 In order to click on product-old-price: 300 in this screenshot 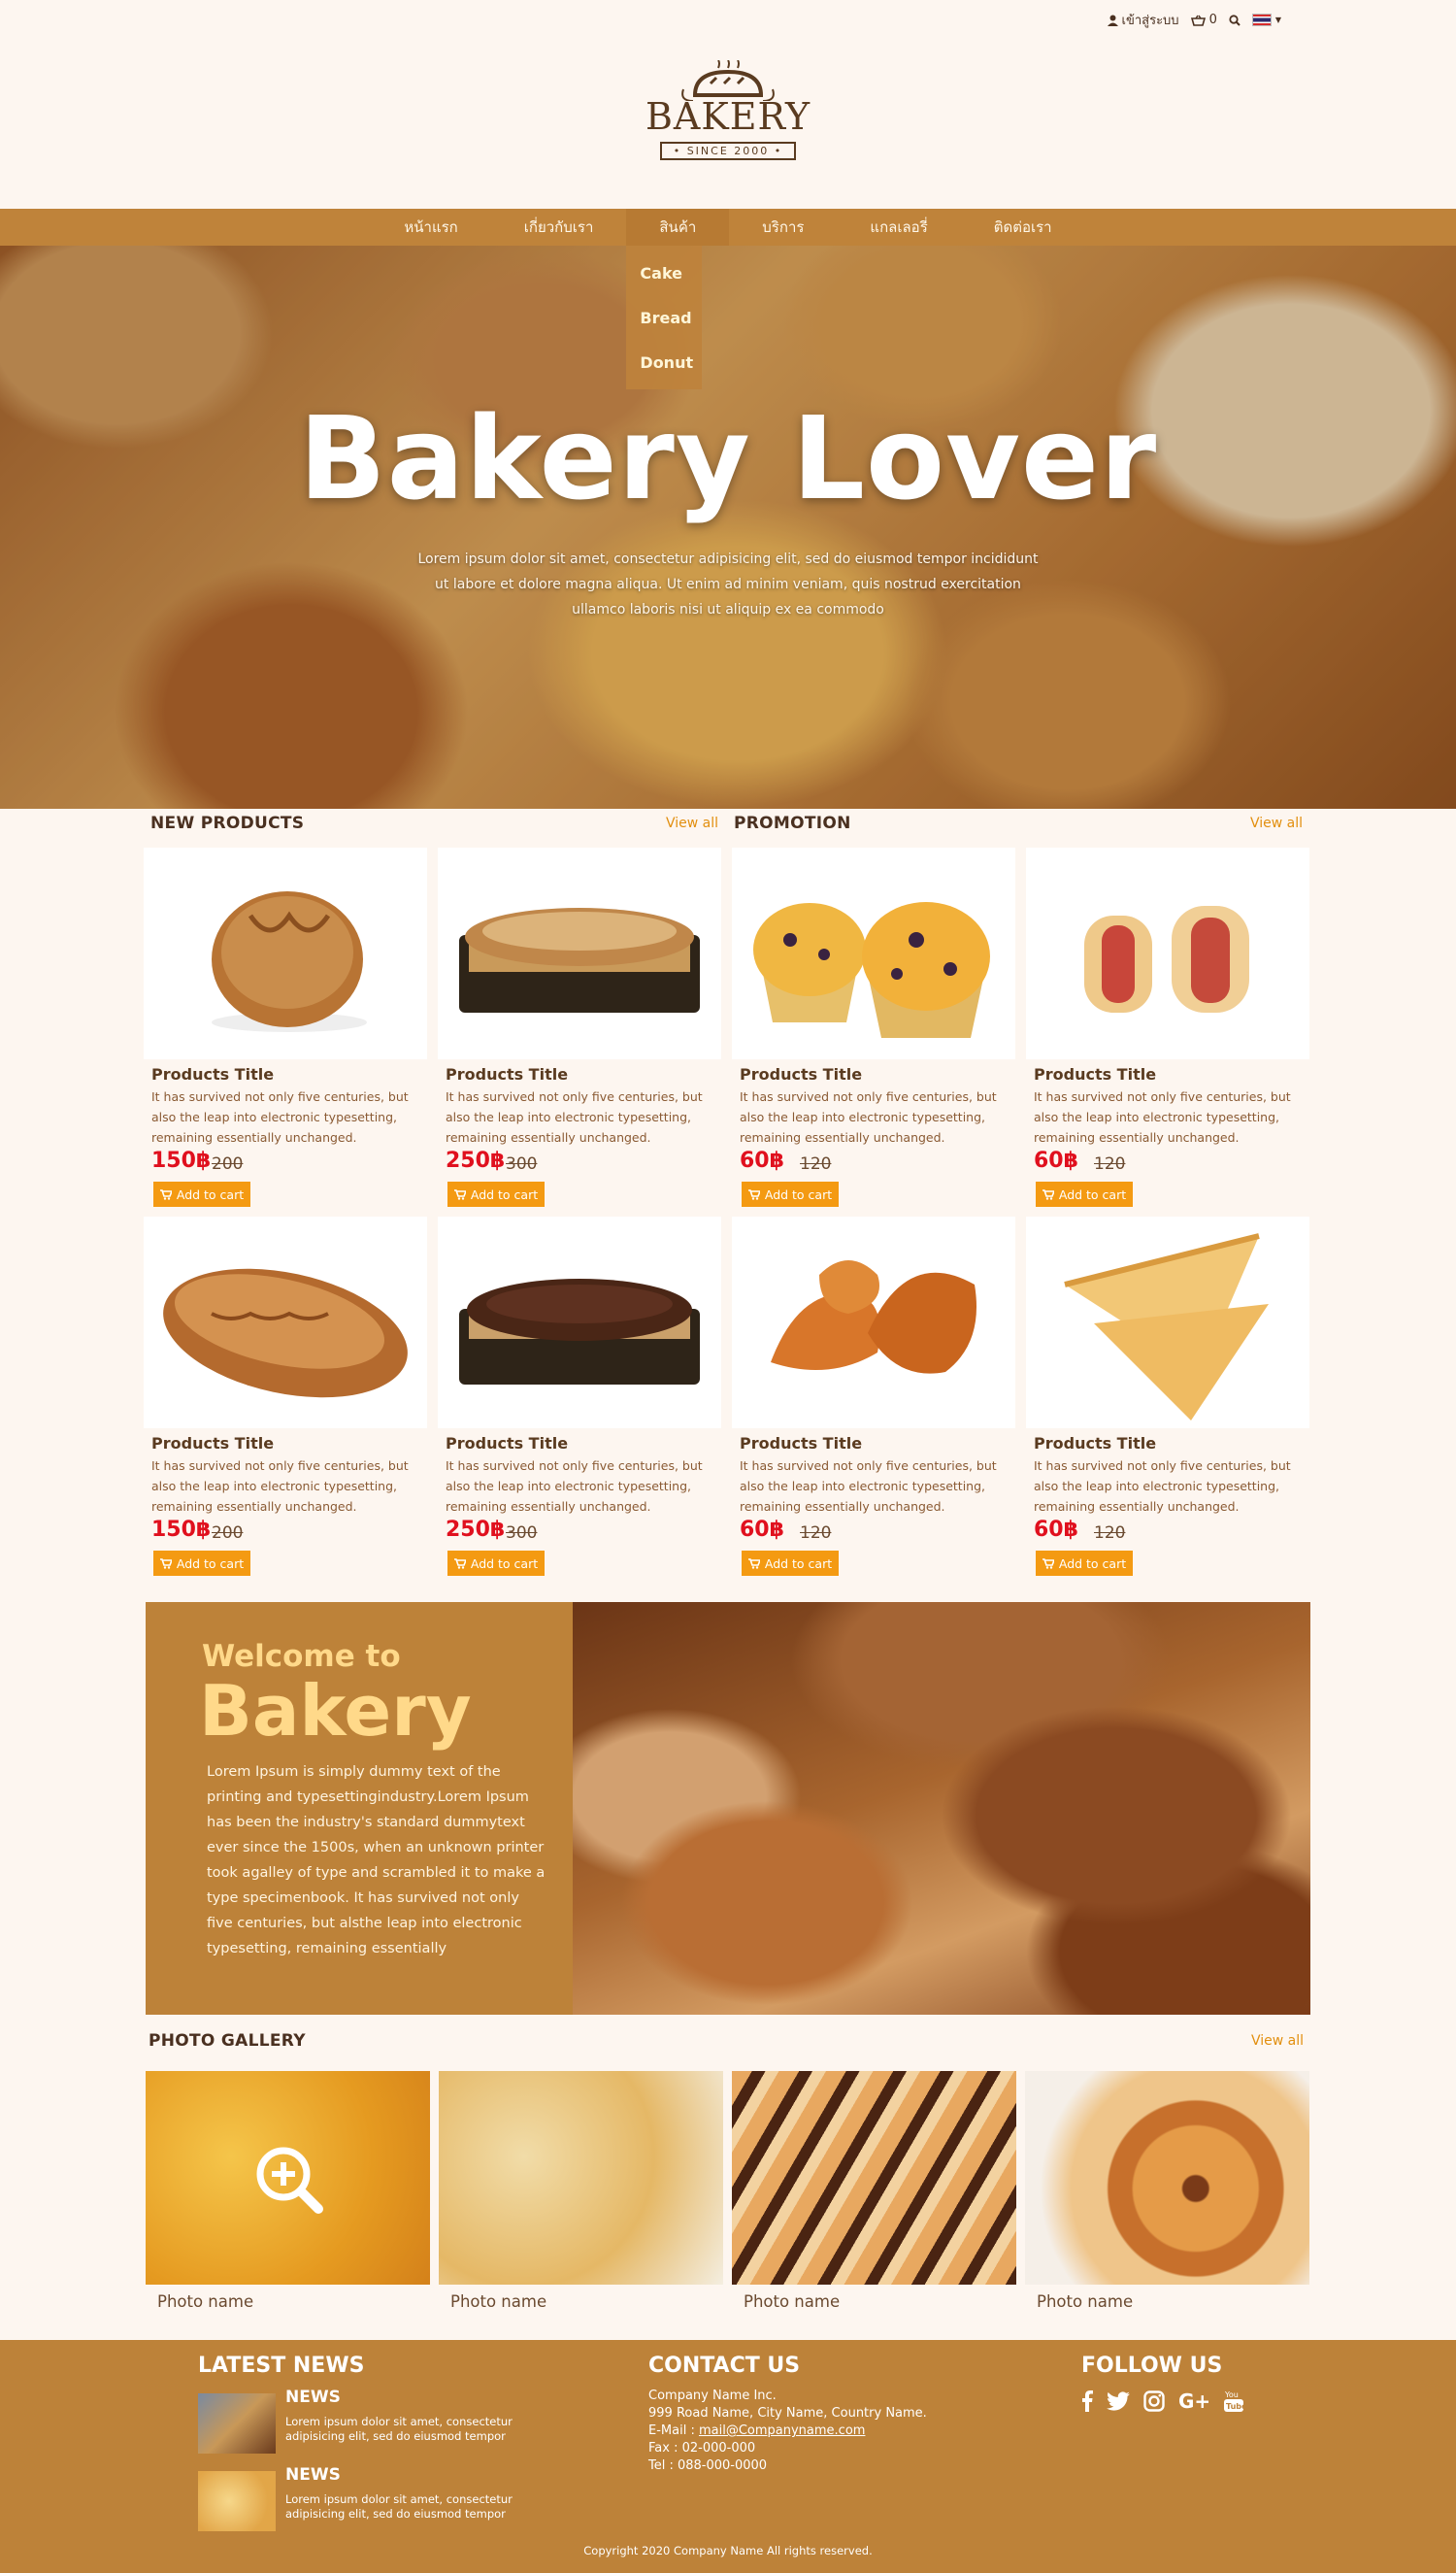, I will do `click(522, 1533)`.